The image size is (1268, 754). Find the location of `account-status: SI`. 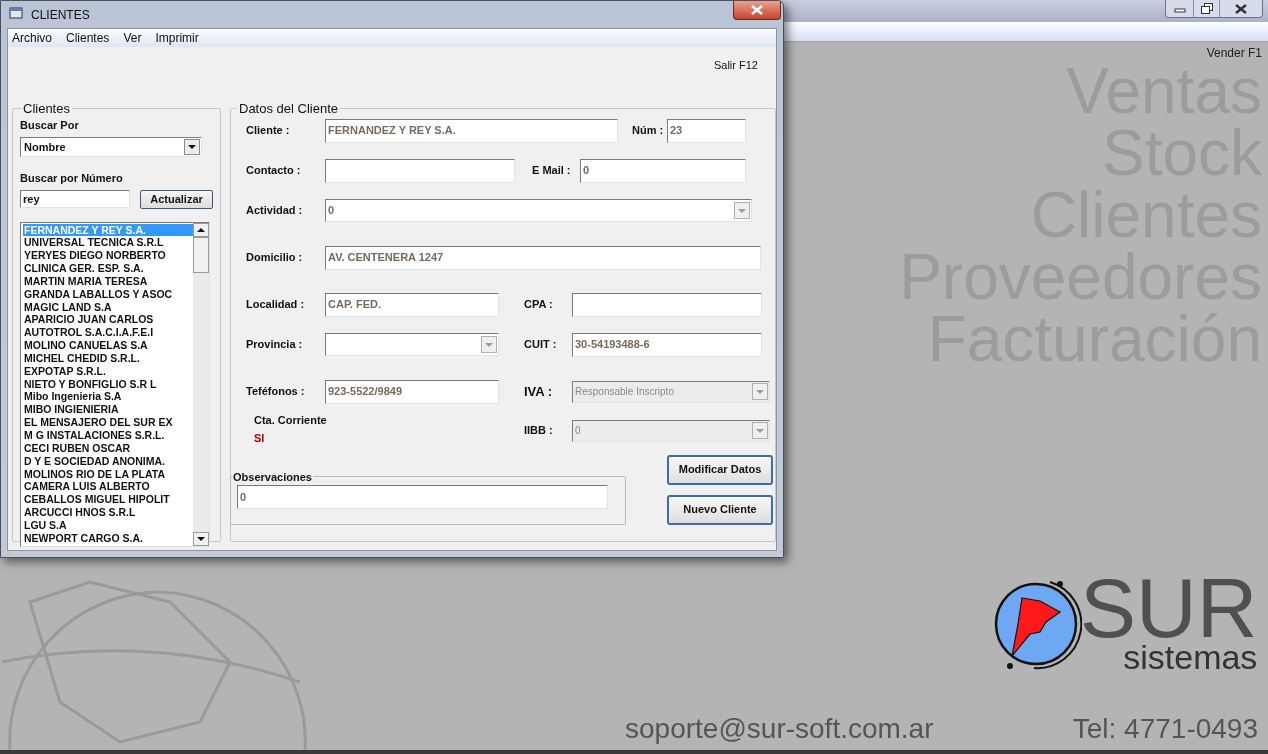

account-status: SI is located at coordinates (260, 438).